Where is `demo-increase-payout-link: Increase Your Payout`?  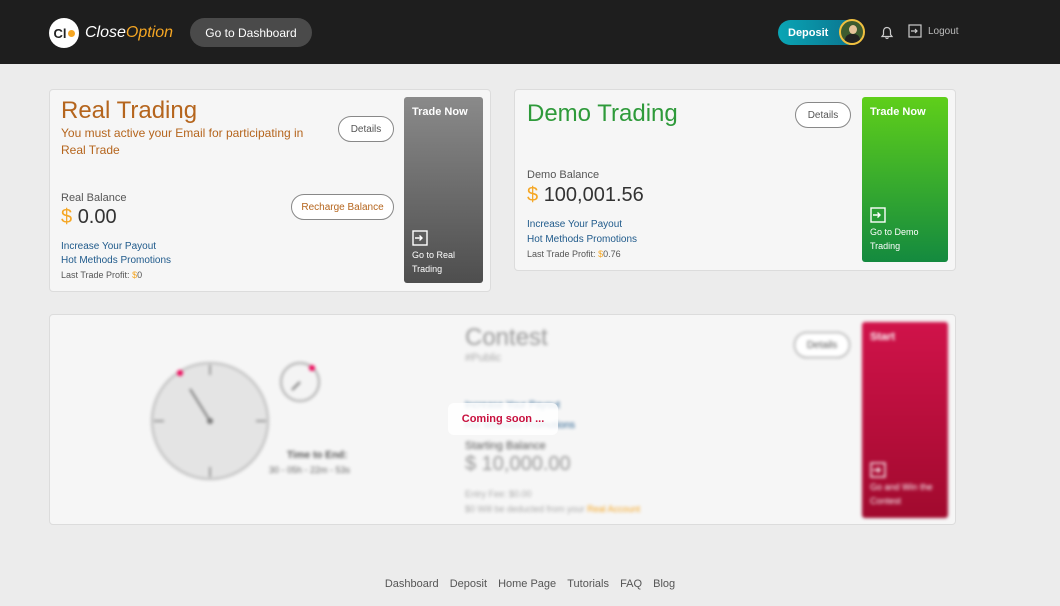
demo-increase-payout-link: Increase Your Payout is located at coordinates (574, 224).